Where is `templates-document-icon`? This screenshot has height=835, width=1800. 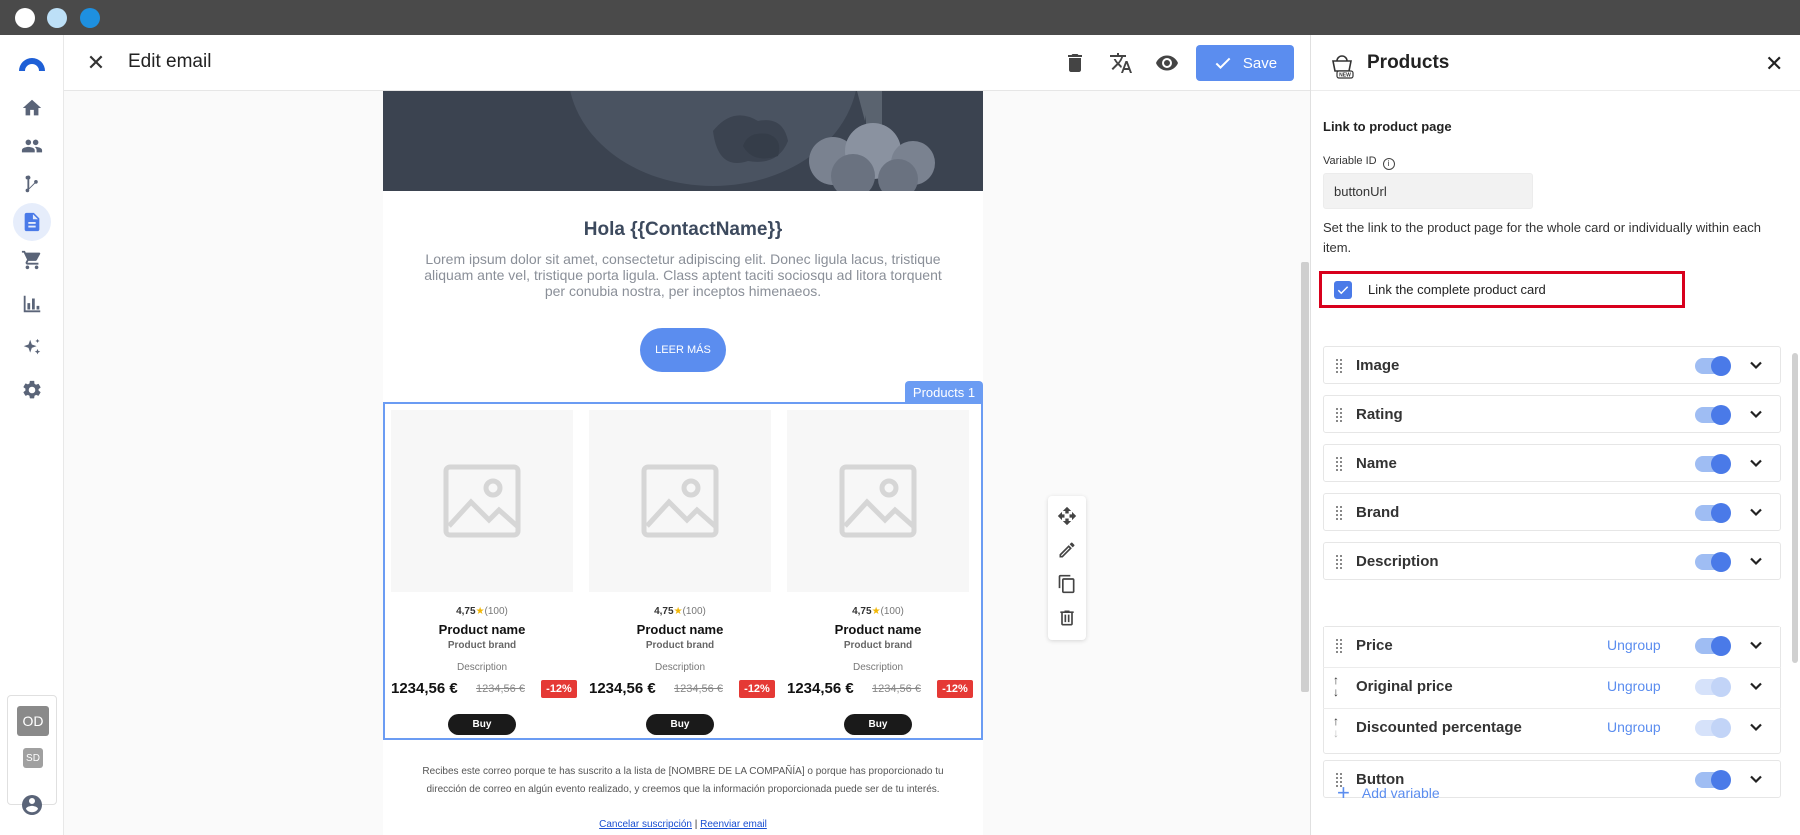 templates-document-icon is located at coordinates (32, 222).